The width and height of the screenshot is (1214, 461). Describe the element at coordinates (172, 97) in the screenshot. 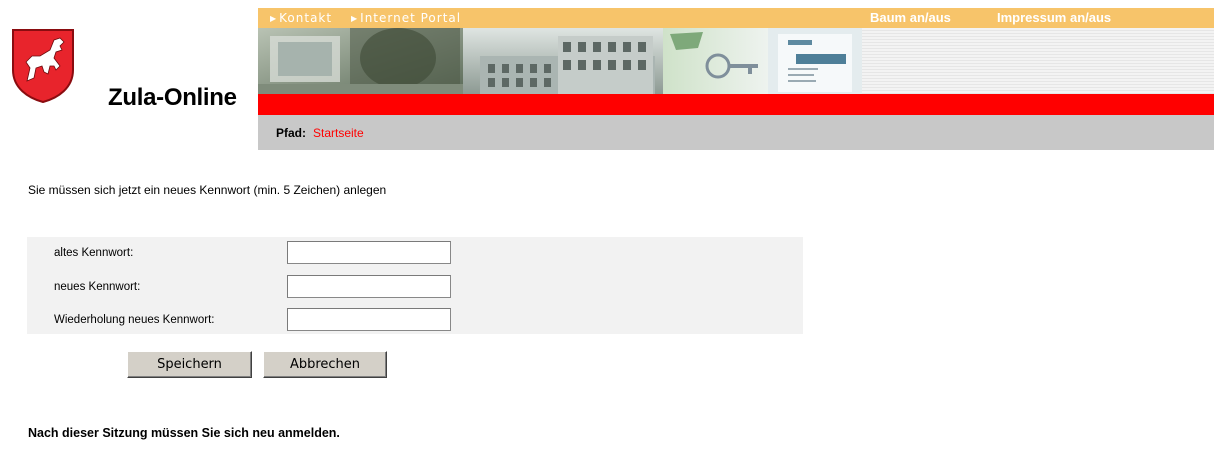

I see `app-title: Zula-Online` at that location.